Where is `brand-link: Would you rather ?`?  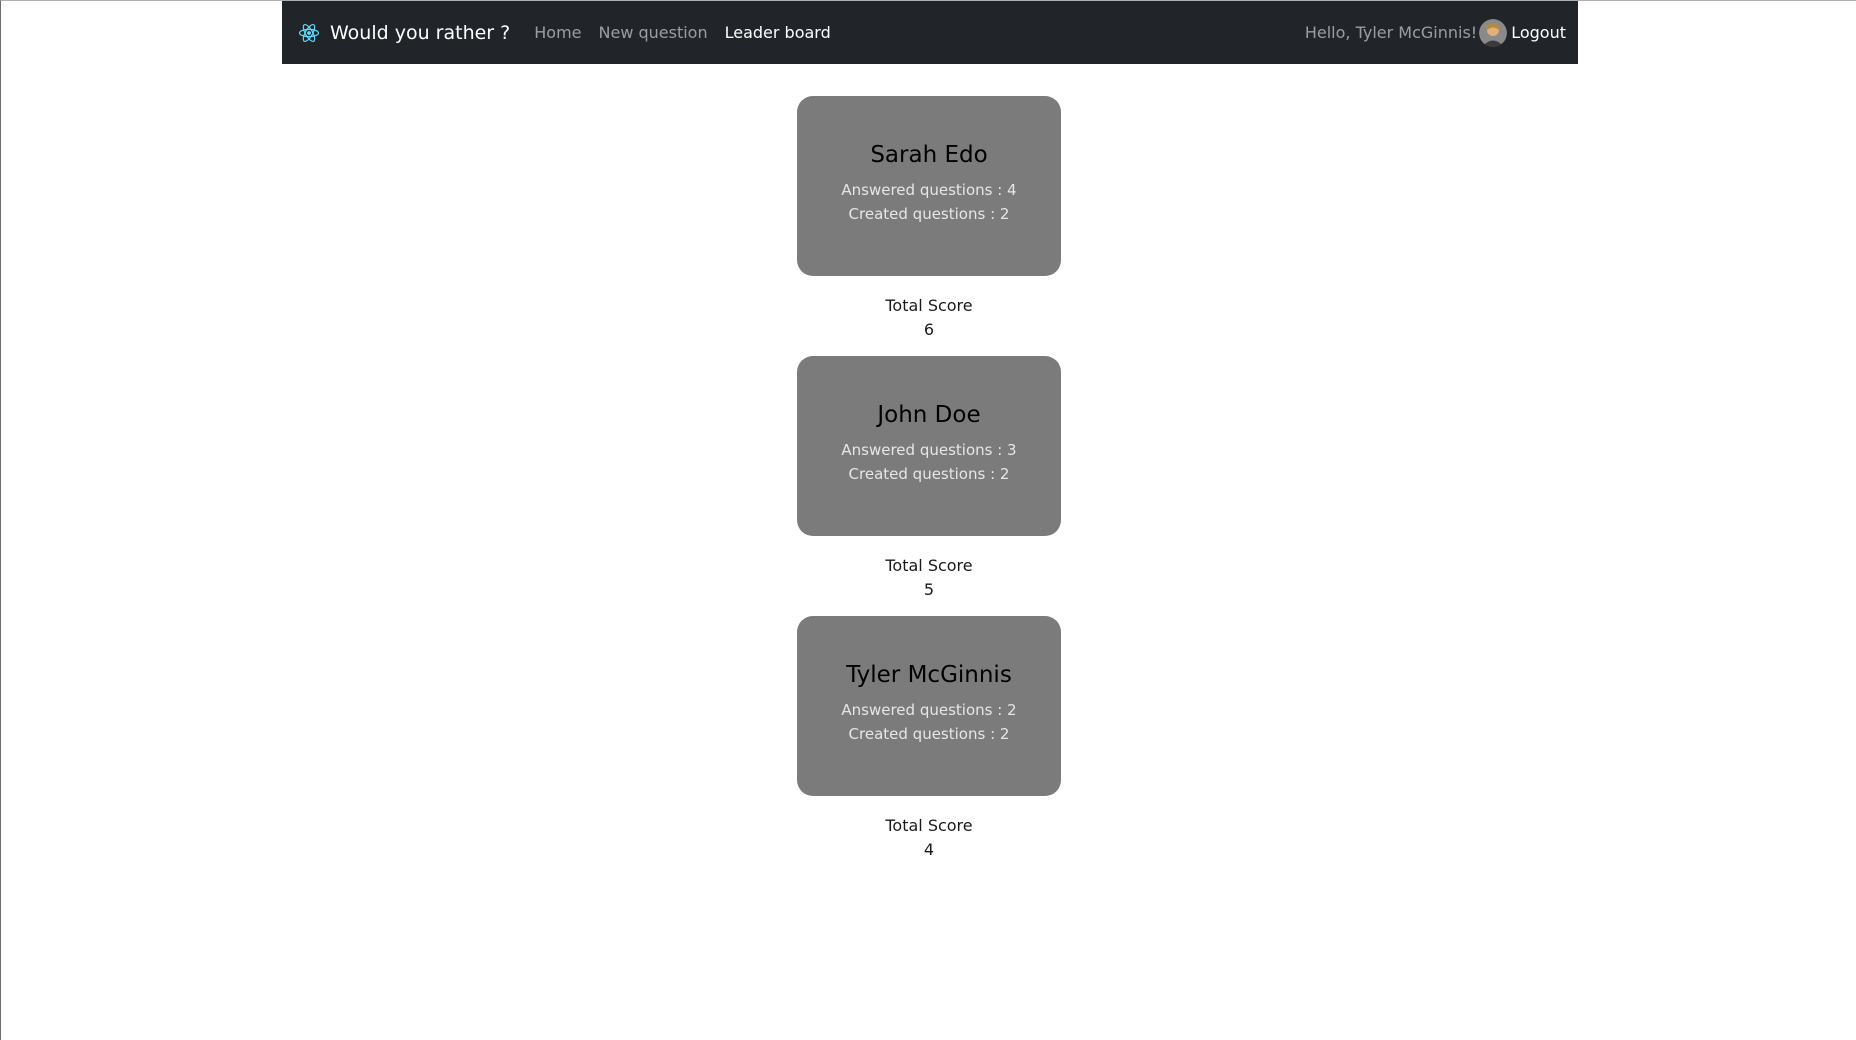 brand-link: Would you rather ? is located at coordinates (404, 33).